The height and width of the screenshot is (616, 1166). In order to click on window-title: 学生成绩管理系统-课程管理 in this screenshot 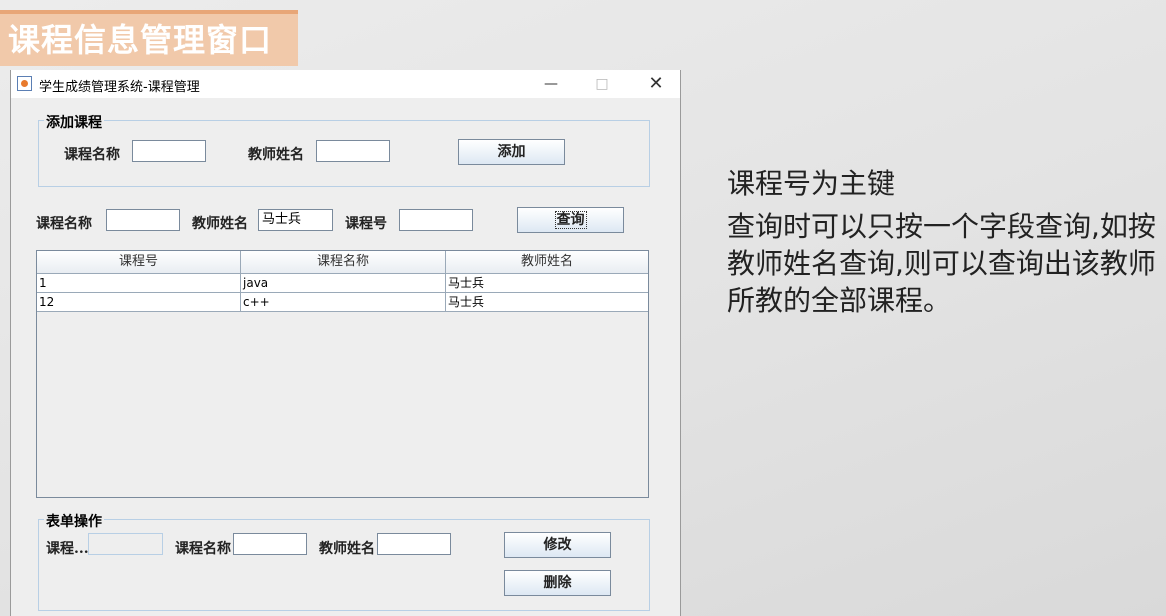, I will do `click(119, 87)`.